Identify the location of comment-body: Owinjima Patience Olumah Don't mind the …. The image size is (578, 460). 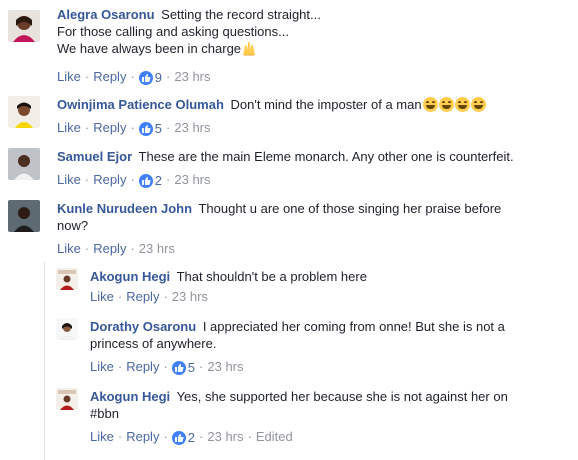
(317, 116).